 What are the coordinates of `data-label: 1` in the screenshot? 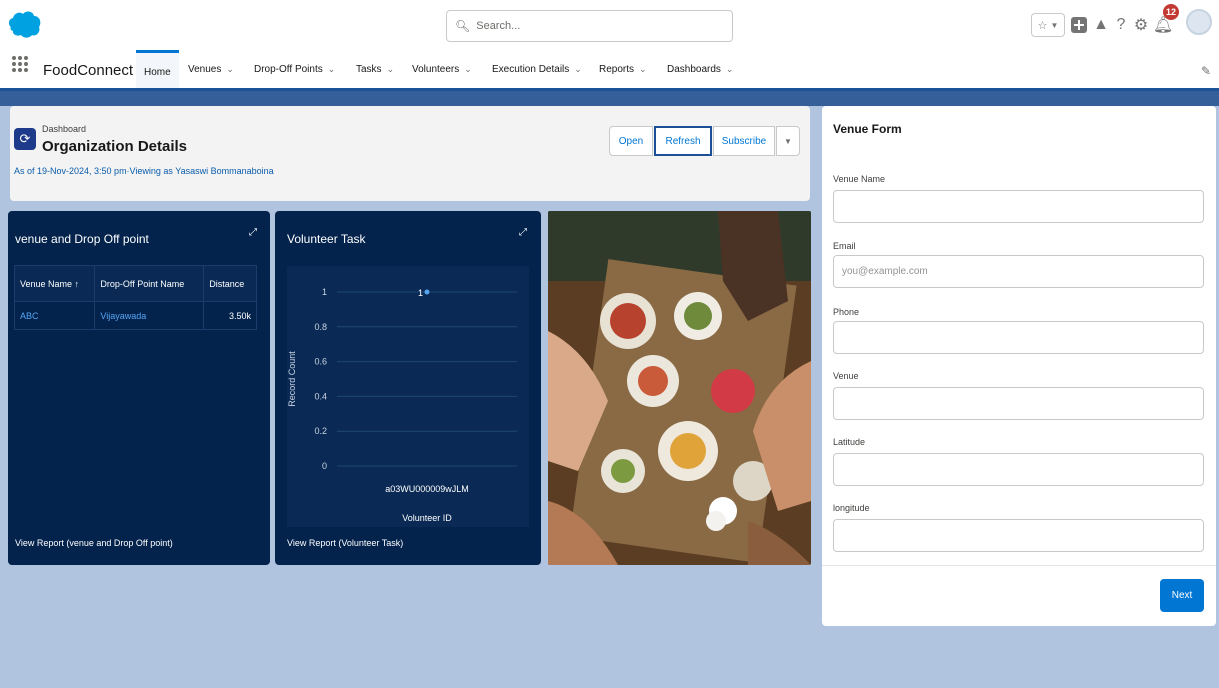 It's located at (420, 293).